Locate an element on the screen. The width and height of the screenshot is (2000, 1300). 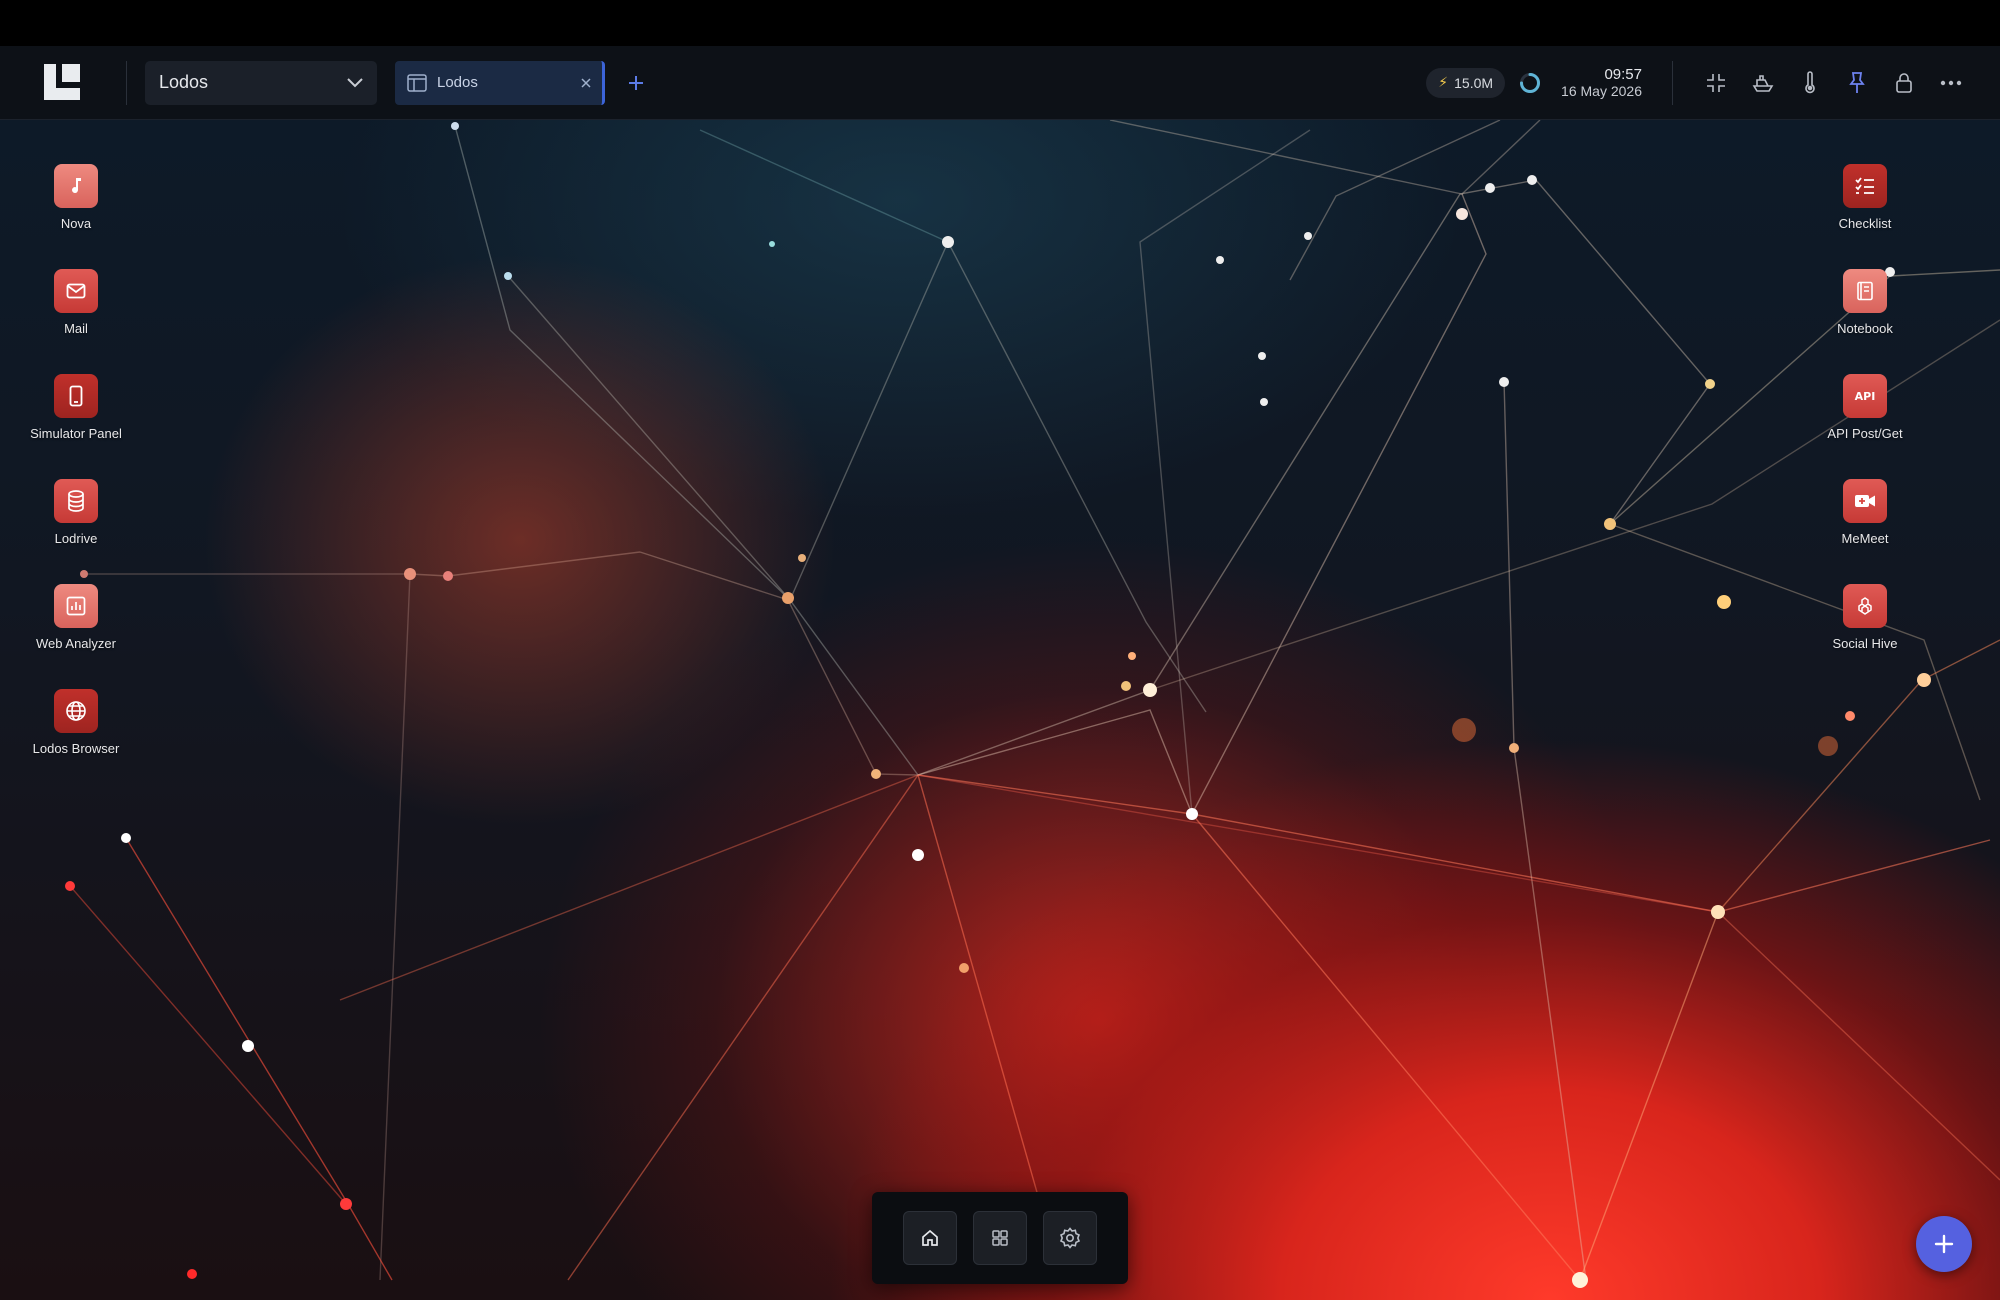
home-icon is located at coordinates (930, 1237).